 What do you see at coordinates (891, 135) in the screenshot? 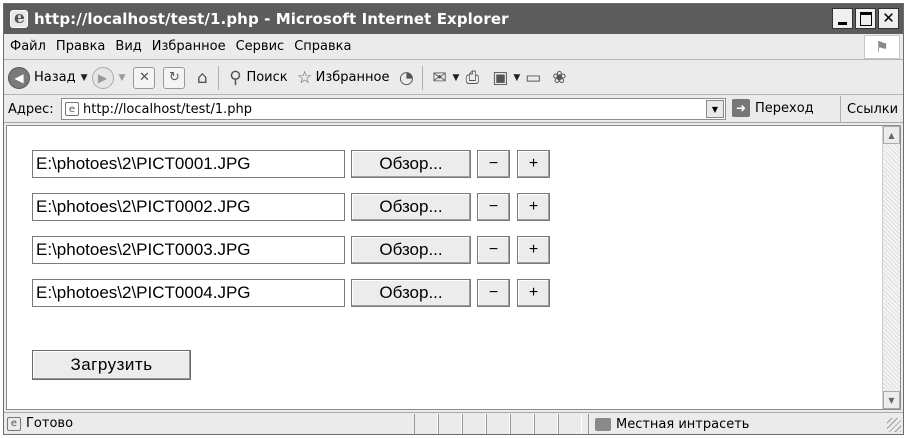
I see `scroll-up-icon: ▲` at bounding box center [891, 135].